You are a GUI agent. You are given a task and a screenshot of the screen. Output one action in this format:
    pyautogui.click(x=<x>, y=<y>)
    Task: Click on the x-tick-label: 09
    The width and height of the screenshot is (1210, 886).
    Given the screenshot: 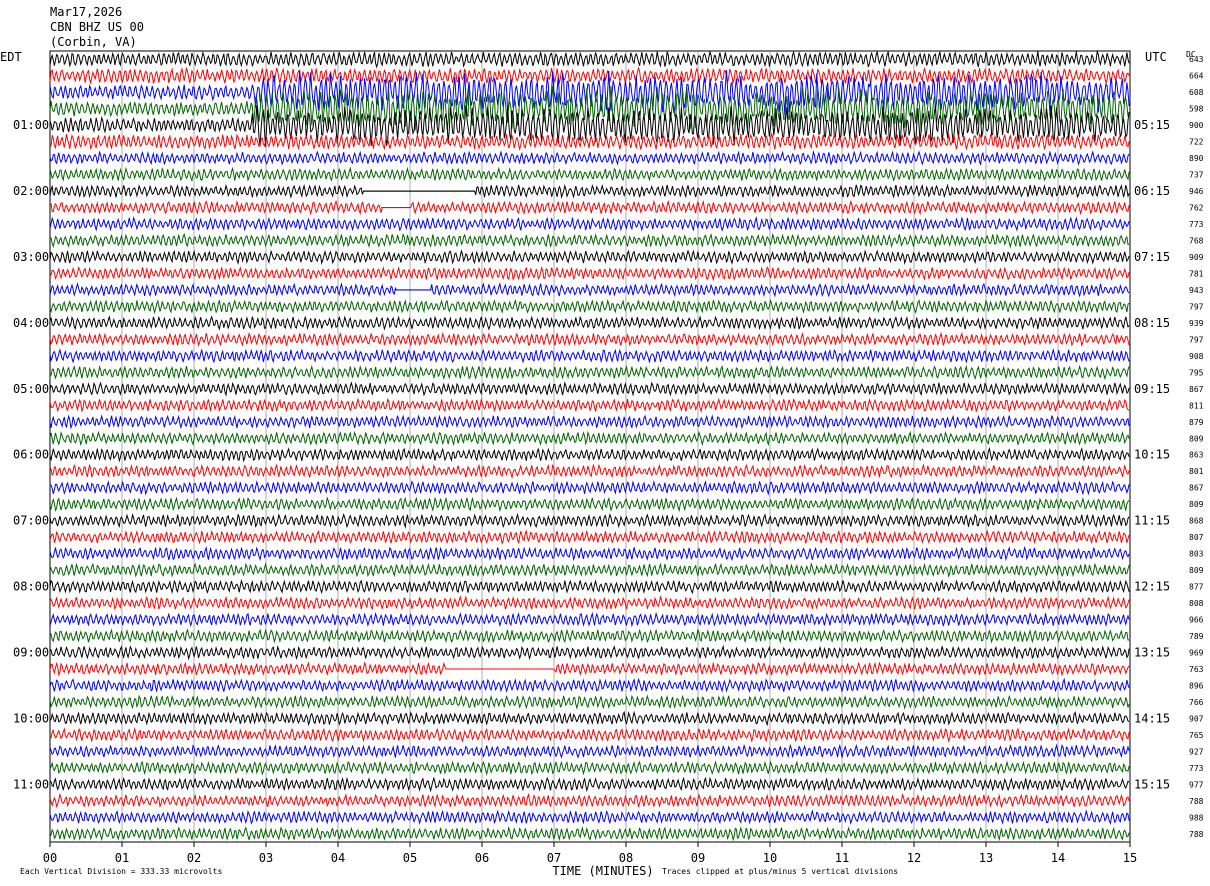 What is the action you would take?
    pyautogui.click(x=698, y=858)
    